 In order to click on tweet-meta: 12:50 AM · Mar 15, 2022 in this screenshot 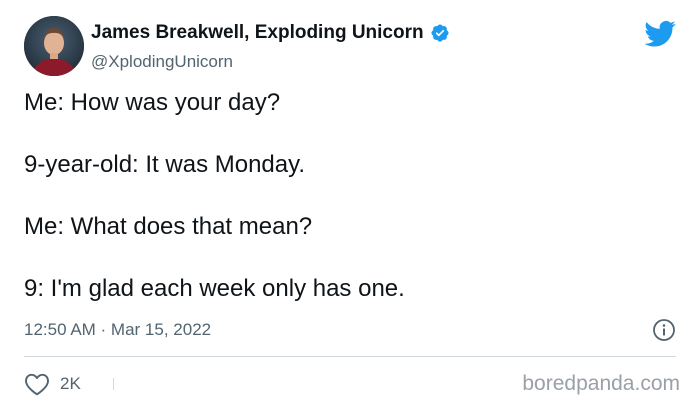, I will do `click(350, 330)`.